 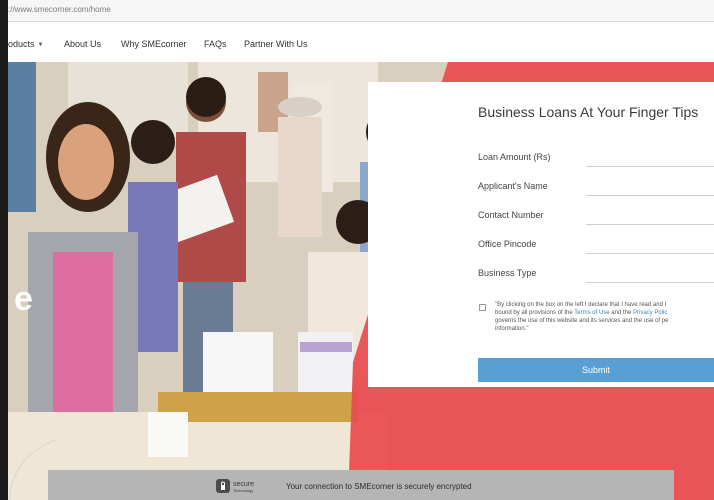 What do you see at coordinates (650, 195) in the screenshot?
I see `applicant-name-input` at bounding box center [650, 195].